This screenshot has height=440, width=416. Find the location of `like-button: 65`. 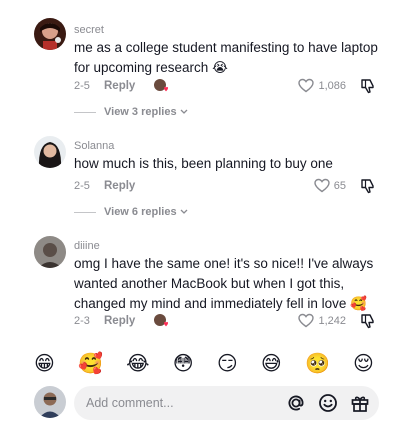

like-button: 65 is located at coordinates (330, 185).